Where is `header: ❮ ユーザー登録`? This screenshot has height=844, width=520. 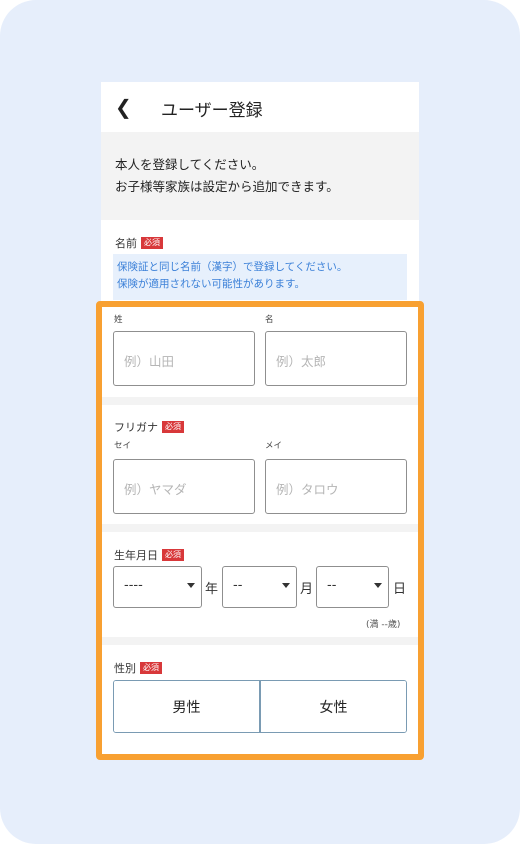
header: ❮ ユーザー登録 is located at coordinates (260, 107).